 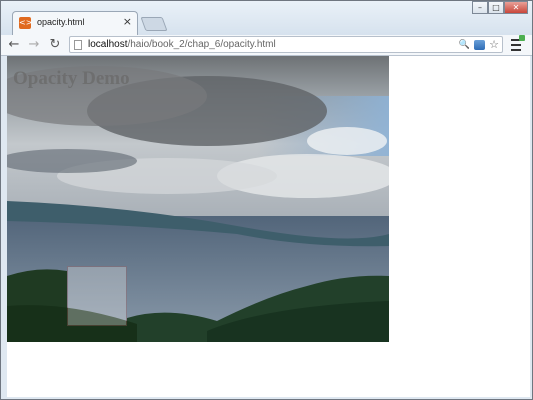 I want to click on menu-icon, so click(x=517, y=43).